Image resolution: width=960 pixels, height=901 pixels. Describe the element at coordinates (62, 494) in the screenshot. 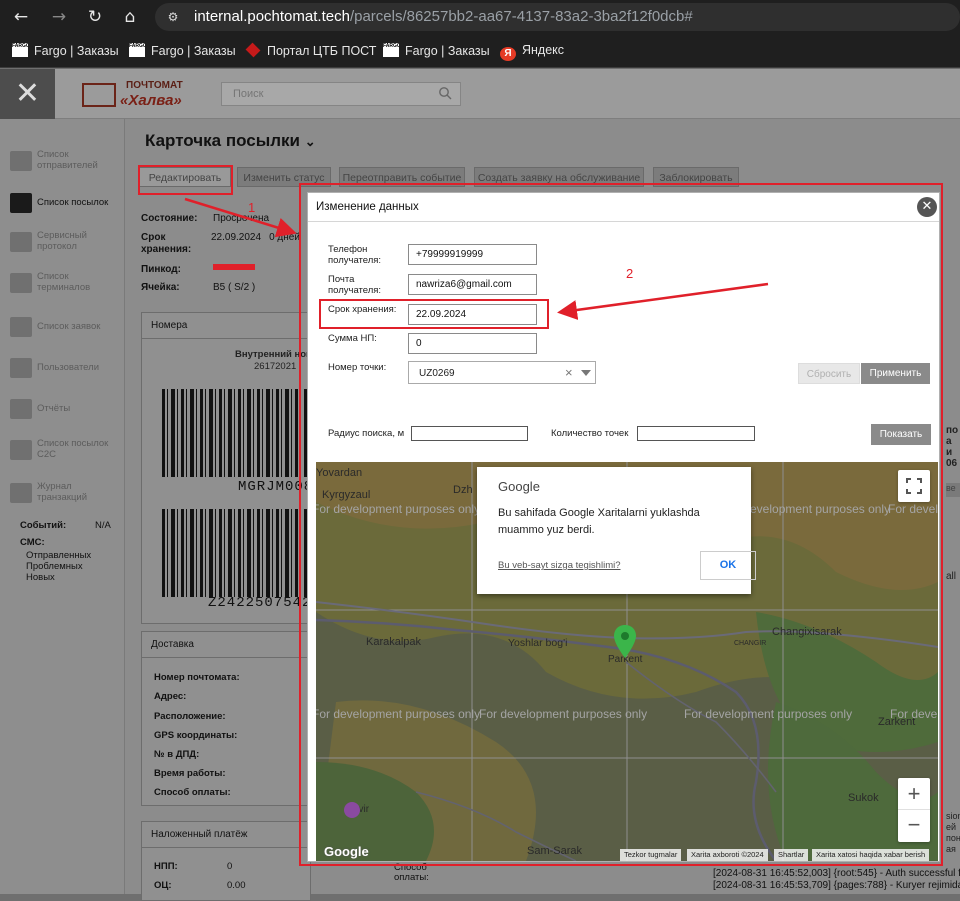

I see `sidebar-item-transactions: Журнал транзакций` at that location.